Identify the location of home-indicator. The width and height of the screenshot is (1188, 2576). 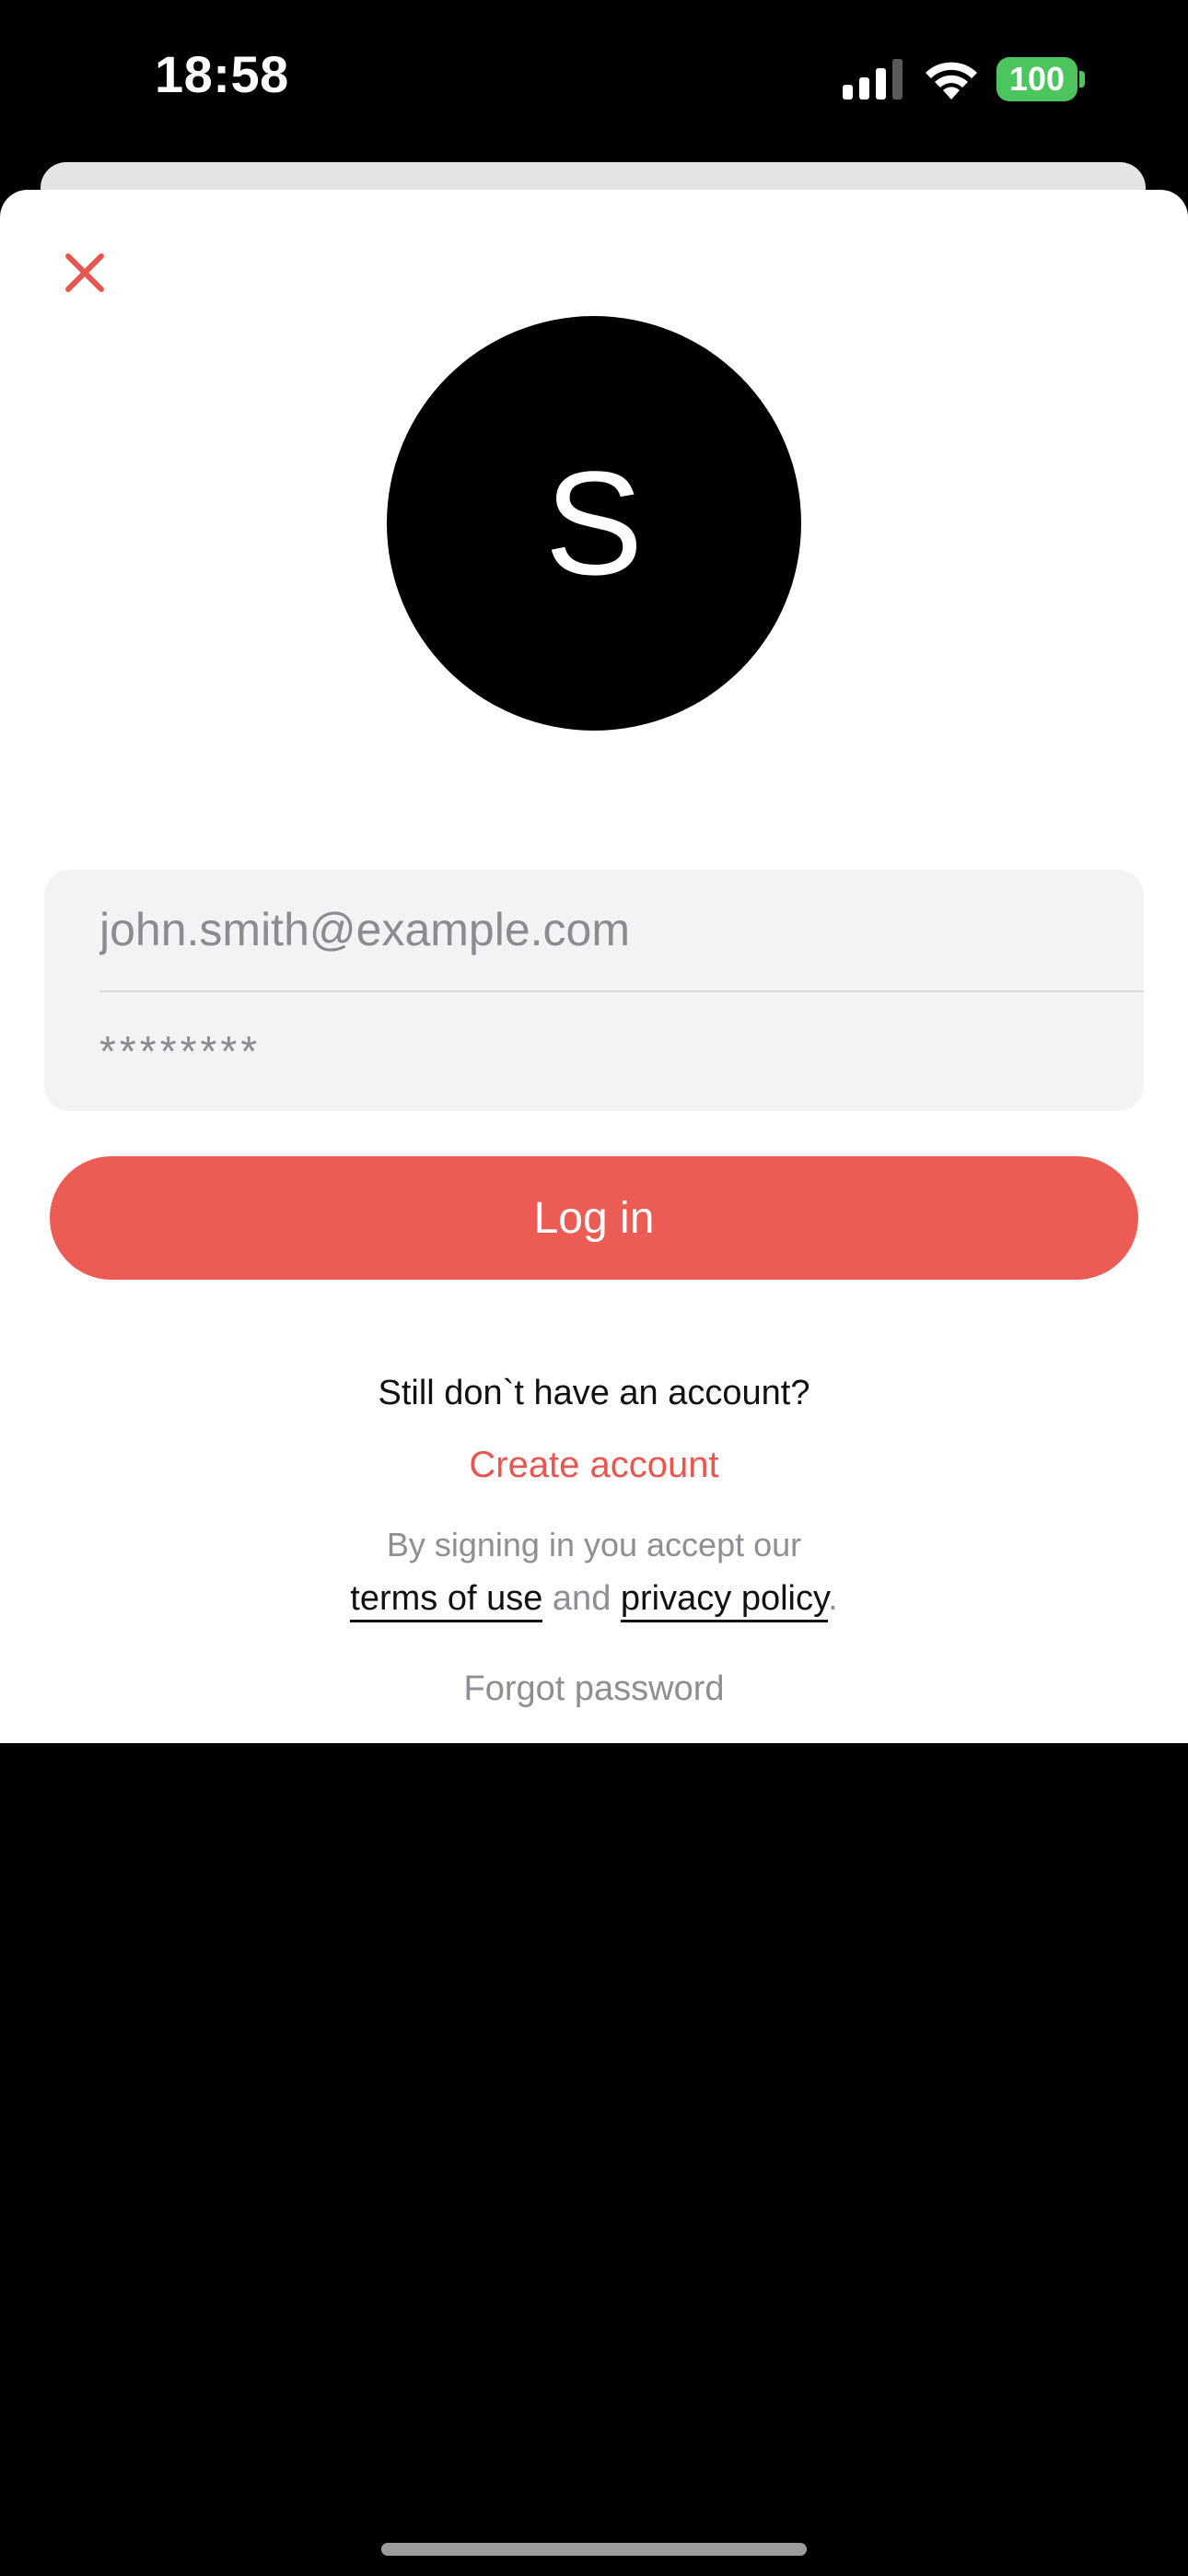
(594, 2549).